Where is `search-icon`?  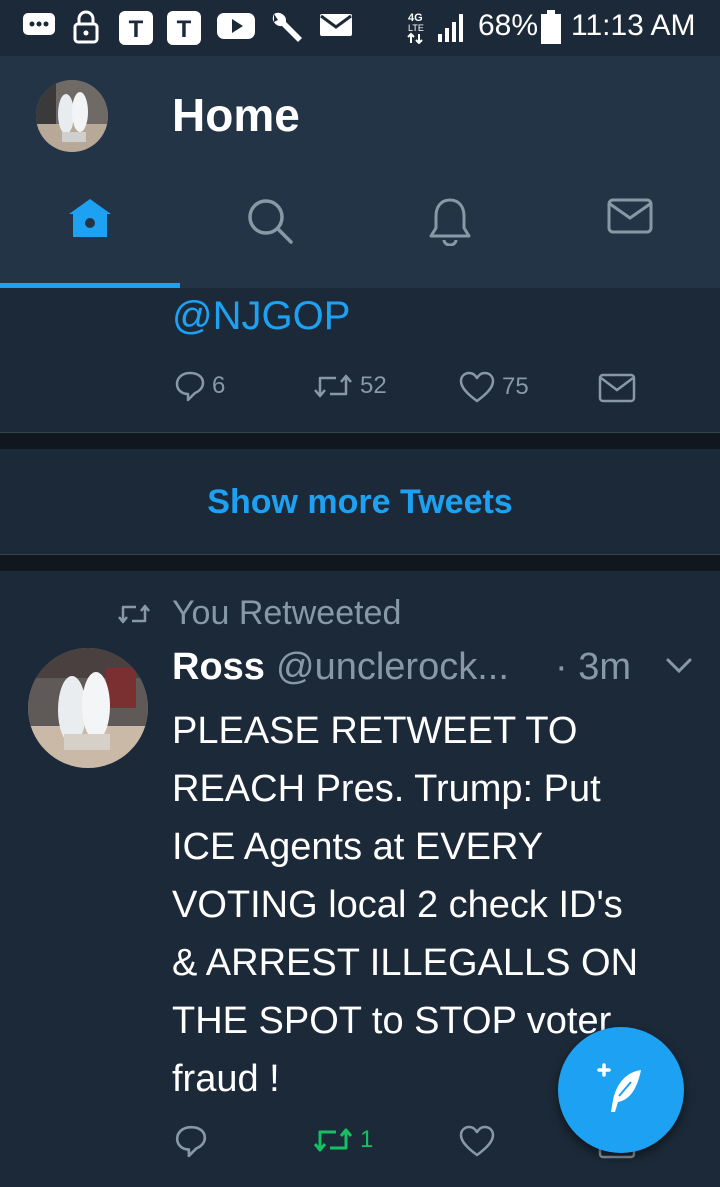 search-icon is located at coordinates (270, 221).